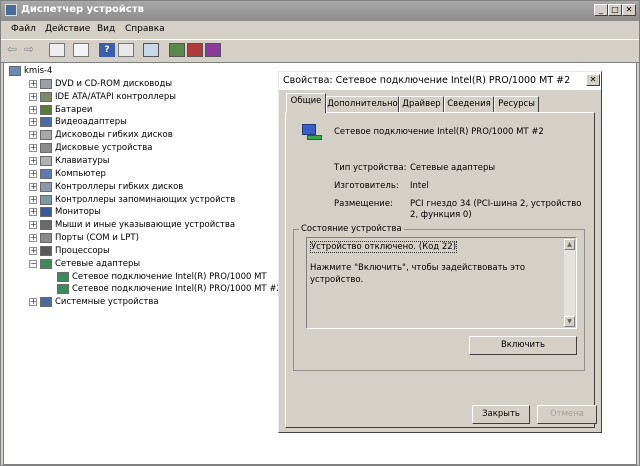 The width and height of the screenshot is (640, 466). I want to click on status-line-1: Устройство отключено. (Код 22), so click(384, 247).